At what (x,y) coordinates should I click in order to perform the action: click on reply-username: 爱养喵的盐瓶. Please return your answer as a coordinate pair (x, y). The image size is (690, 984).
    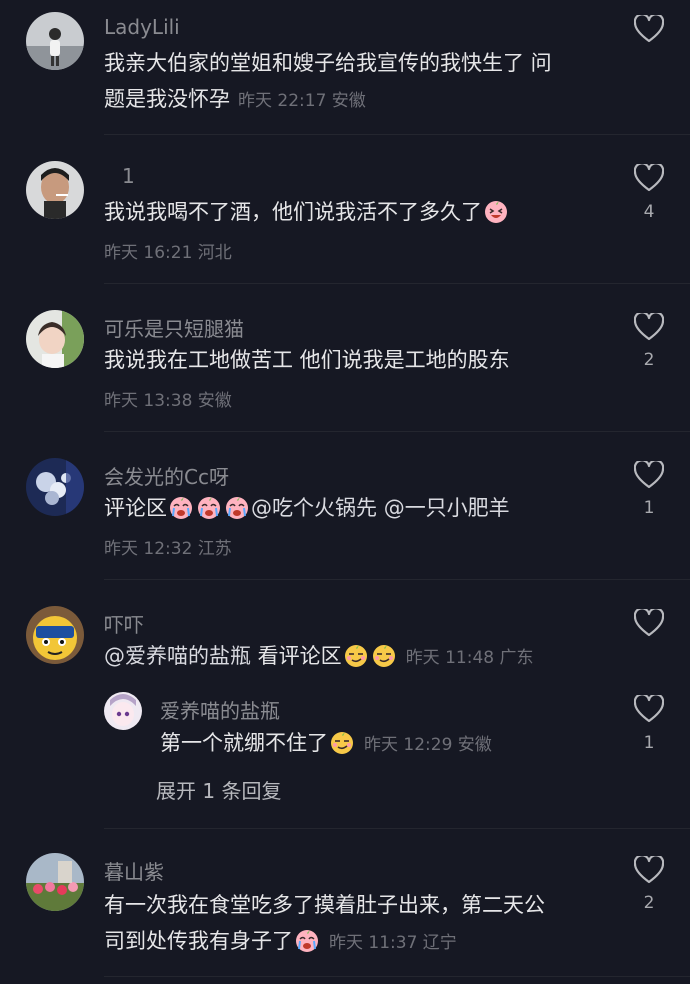
    Looking at the image, I should click on (220, 709).